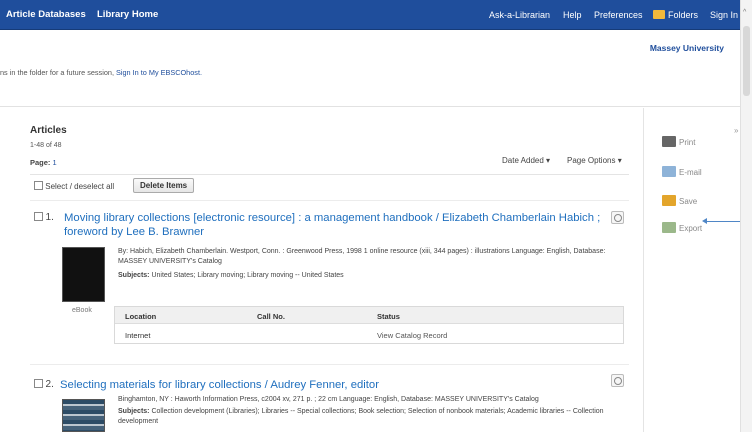 The width and height of the screenshot is (752, 432). Describe the element at coordinates (164, 185) in the screenshot. I see `delete-items-button: Delete Items` at that location.